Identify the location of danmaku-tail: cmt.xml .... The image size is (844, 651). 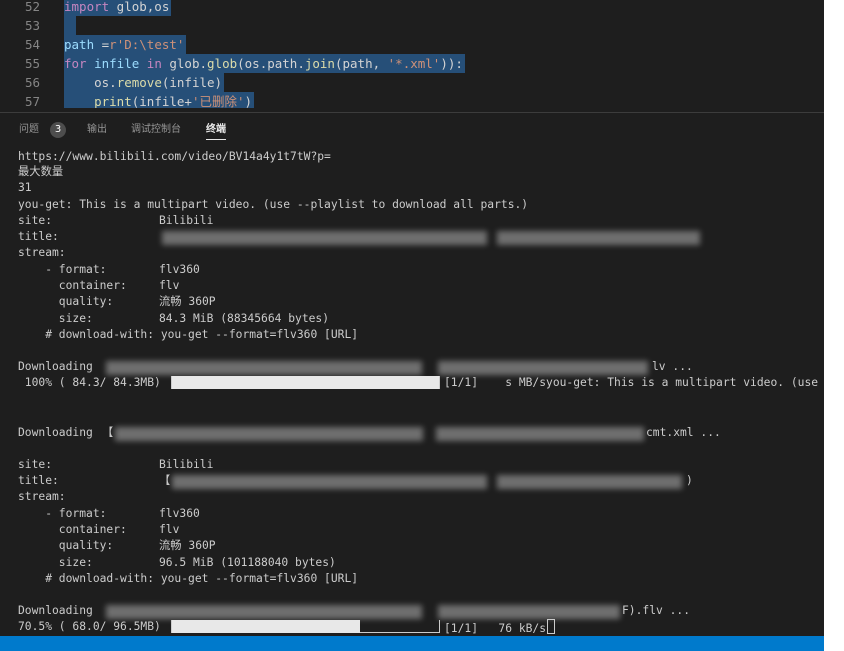
(683, 432).